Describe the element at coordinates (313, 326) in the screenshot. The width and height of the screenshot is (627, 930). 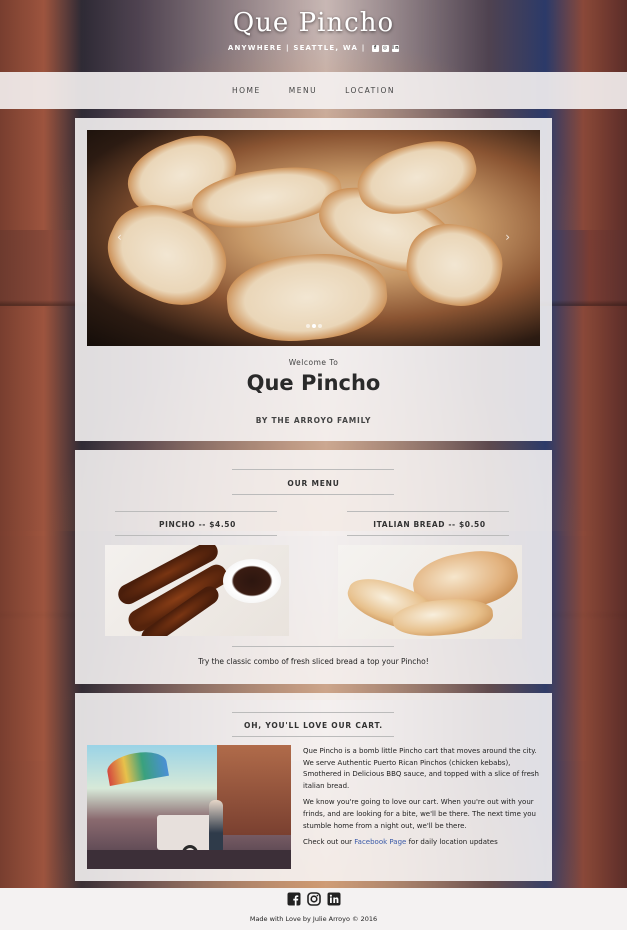
I see `carousel-dot-active` at that location.